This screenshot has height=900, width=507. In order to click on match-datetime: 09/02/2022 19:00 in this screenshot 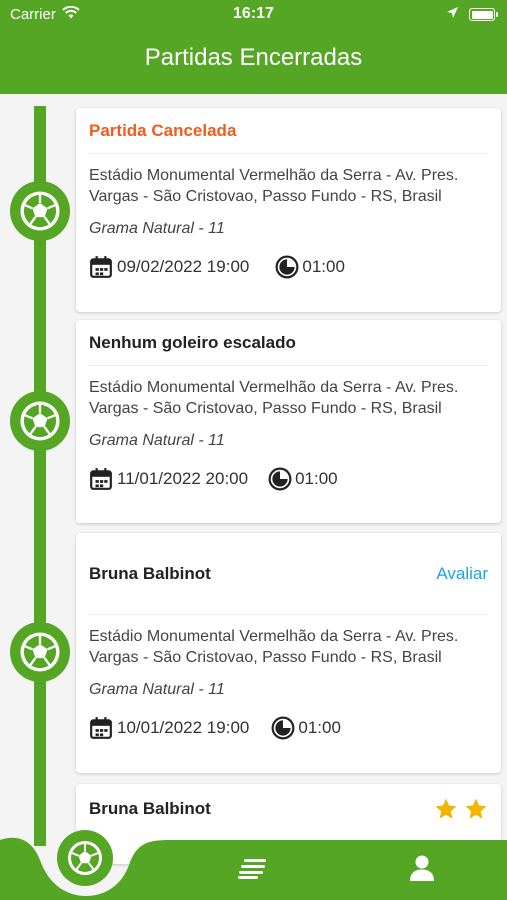, I will do `click(183, 266)`.